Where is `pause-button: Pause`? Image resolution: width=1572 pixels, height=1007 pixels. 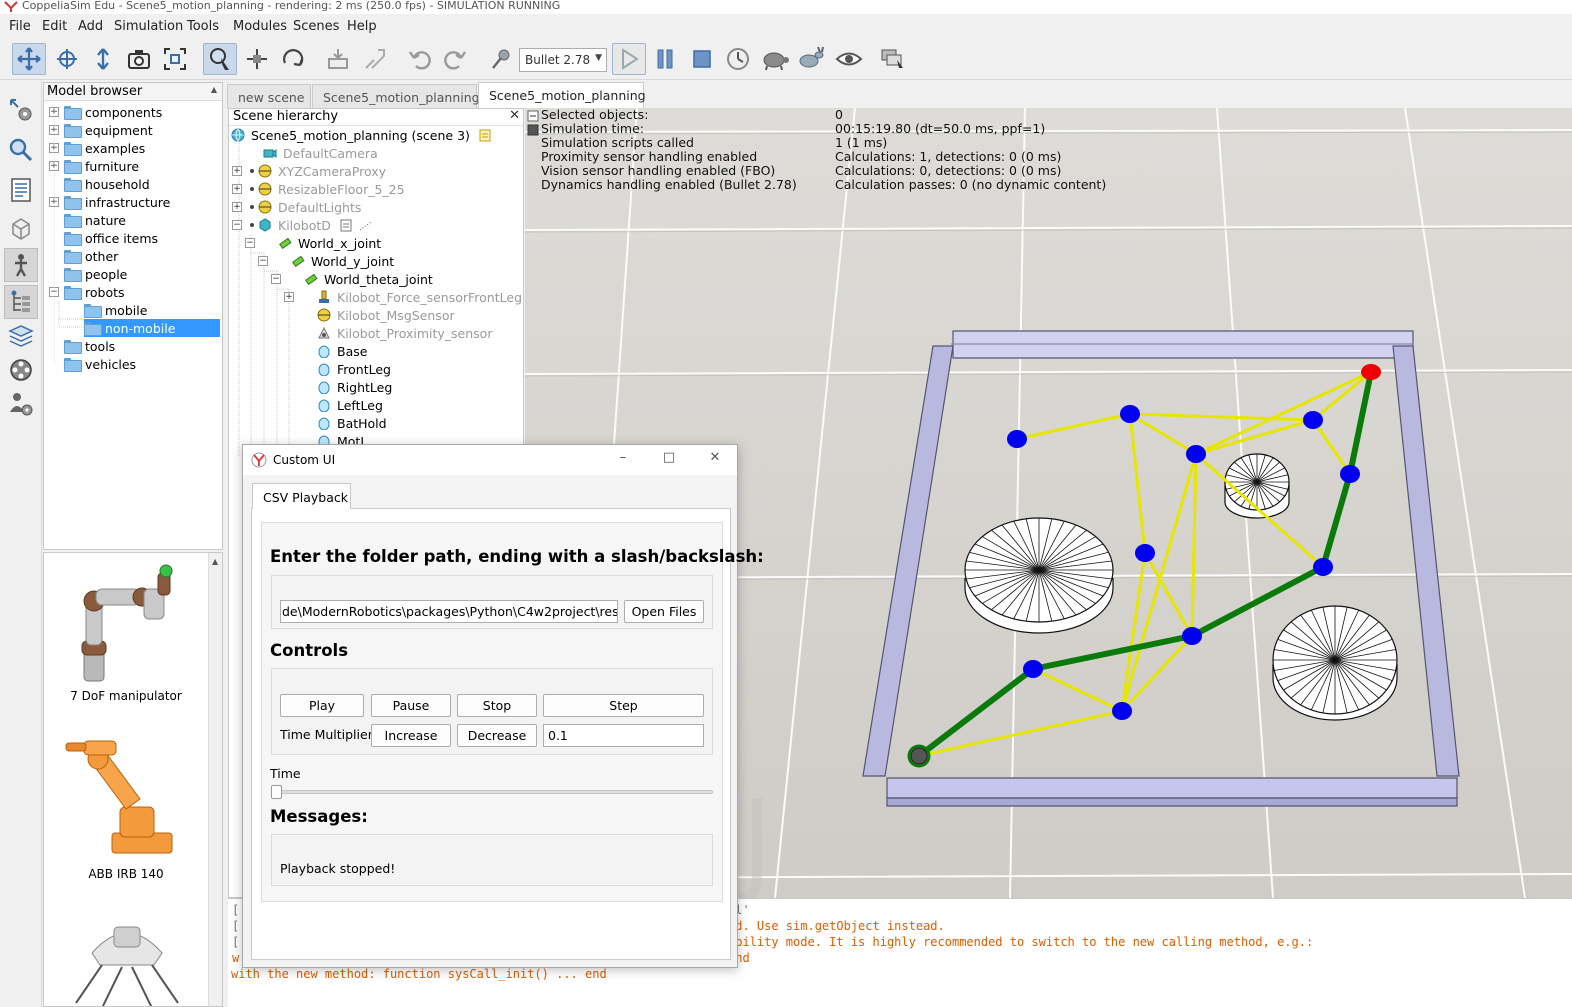
pause-button: Pause is located at coordinates (411, 705).